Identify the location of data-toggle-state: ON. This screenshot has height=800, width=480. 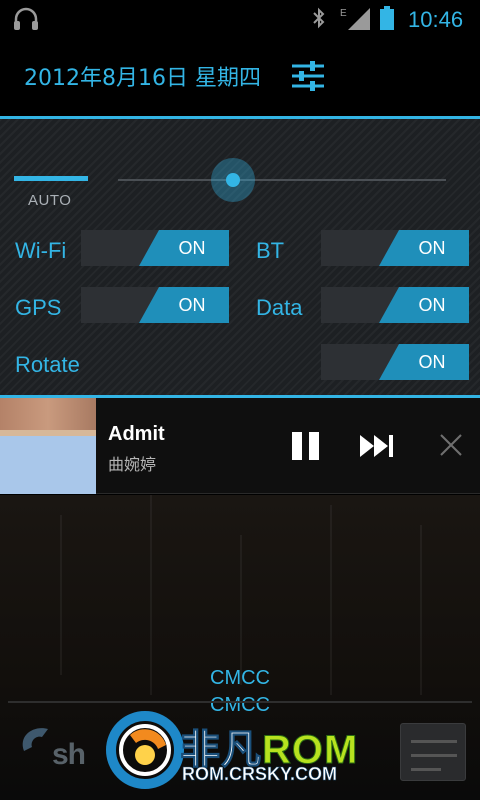
(424, 305).